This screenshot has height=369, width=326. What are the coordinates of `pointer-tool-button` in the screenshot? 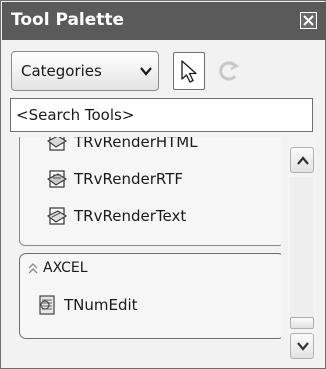 It's located at (189, 71).